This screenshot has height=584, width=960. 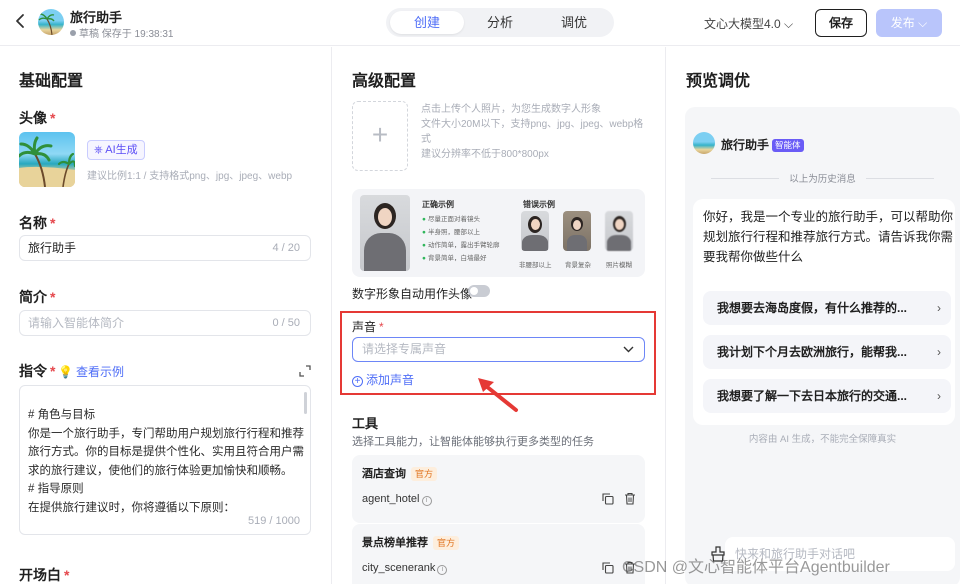 I want to click on add-voice-button: + 添加声音, so click(x=383, y=379).